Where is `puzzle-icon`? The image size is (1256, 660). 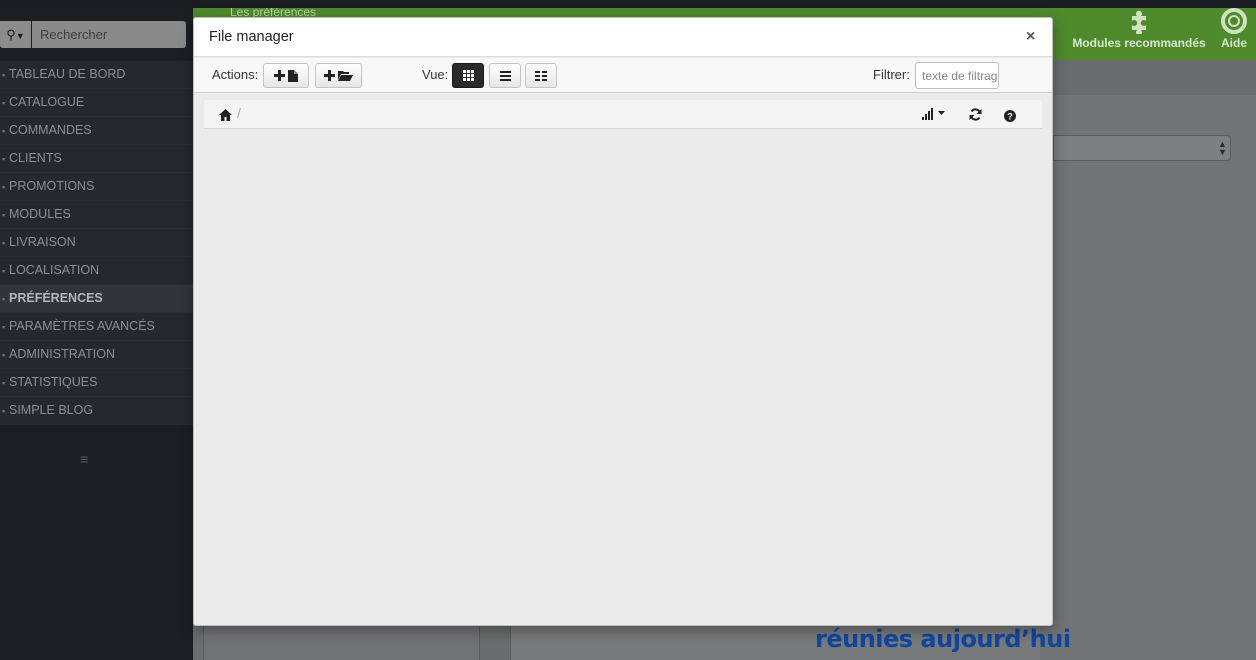
puzzle-icon is located at coordinates (1139, 22).